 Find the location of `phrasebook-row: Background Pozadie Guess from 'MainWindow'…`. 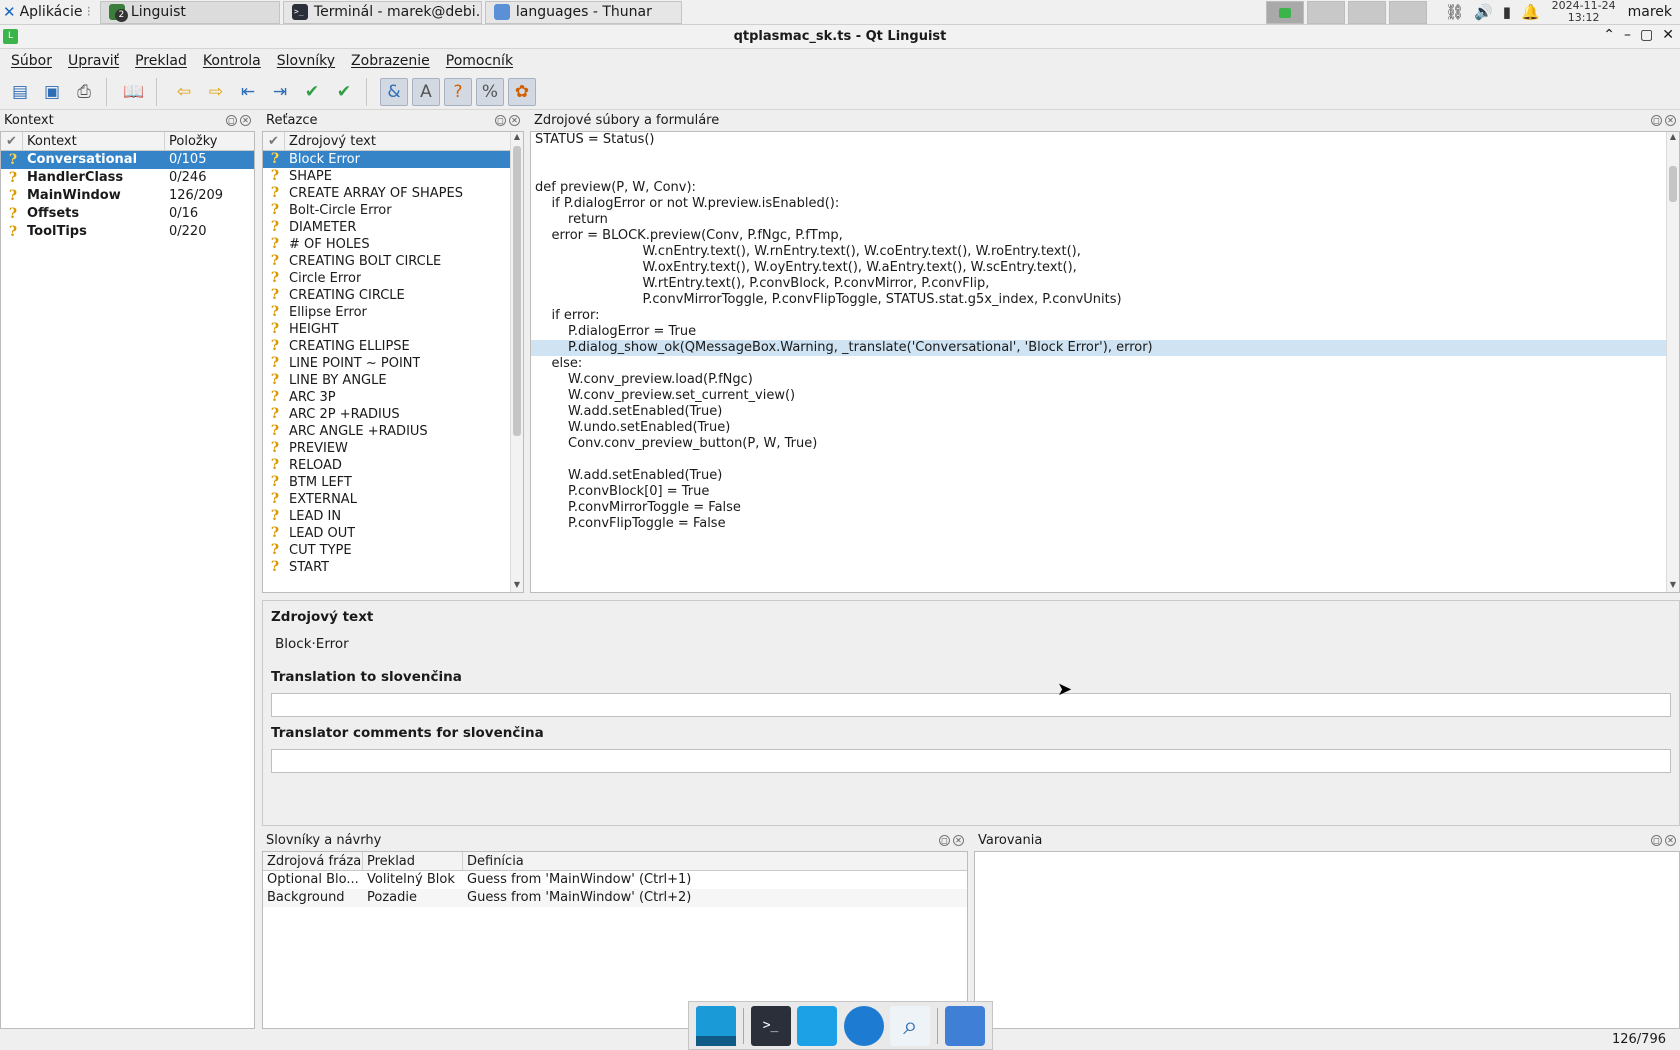

phrasebook-row: Background Pozadie Guess from 'MainWindow'… is located at coordinates (615, 898).